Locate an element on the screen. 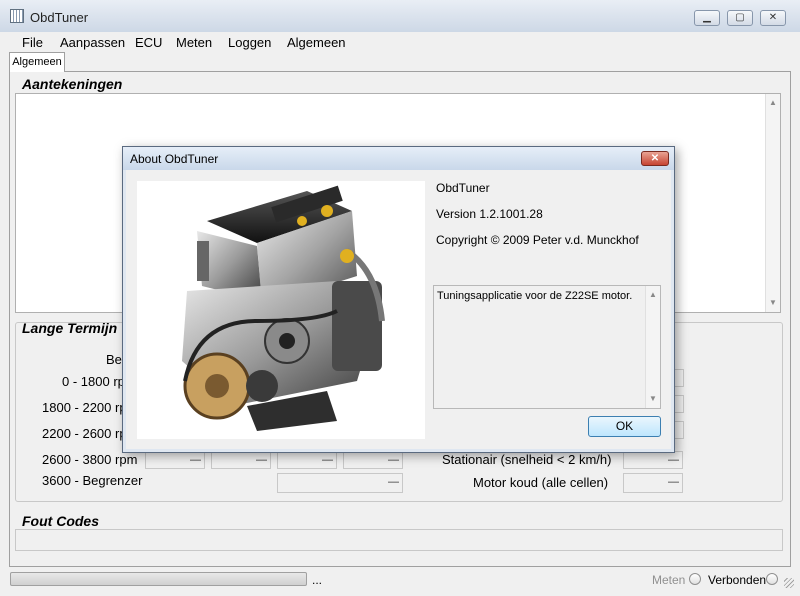 This screenshot has width=800, height=596. motor-koud-label: Motor koud (alle cellen) is located at coordinates (541, 482).